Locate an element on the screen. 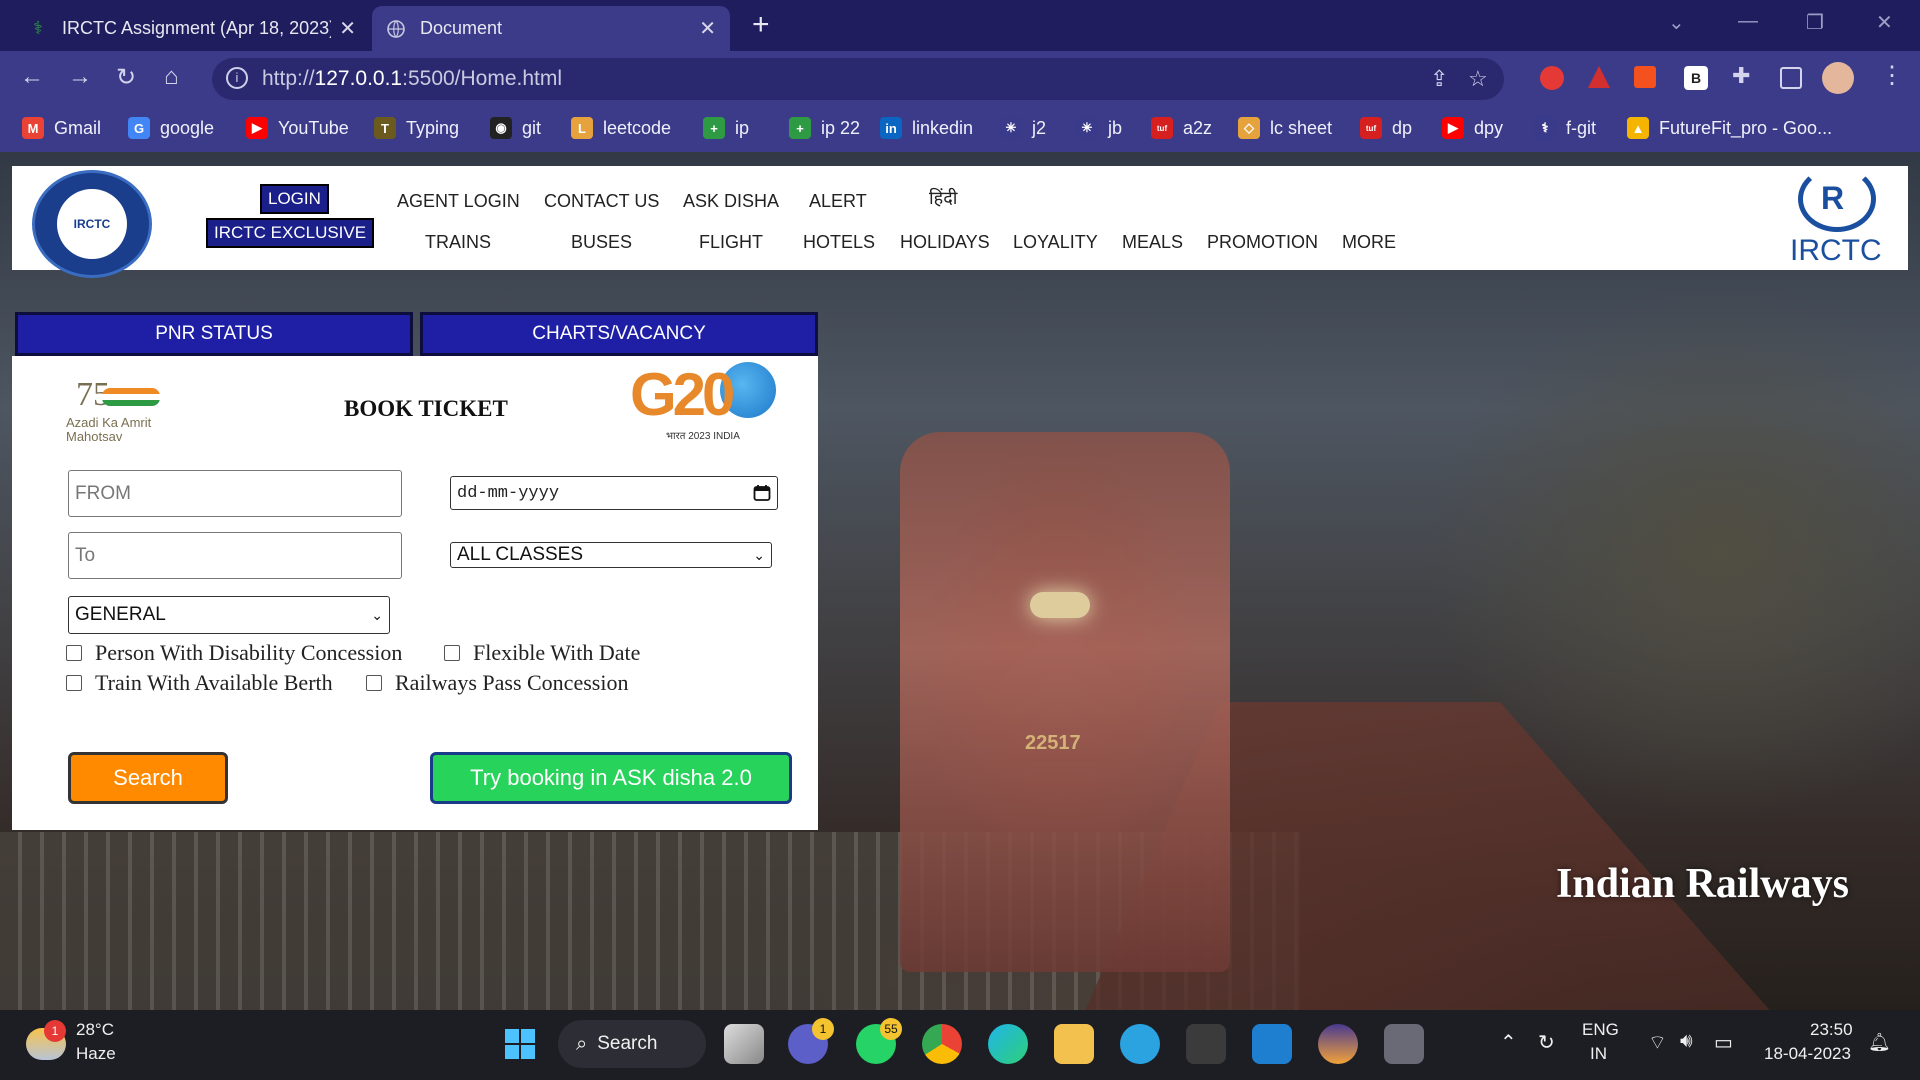 The image size is (1920, 1080). class-select: ALL CLASSES ⌄ is located at coordinates (611, 555).